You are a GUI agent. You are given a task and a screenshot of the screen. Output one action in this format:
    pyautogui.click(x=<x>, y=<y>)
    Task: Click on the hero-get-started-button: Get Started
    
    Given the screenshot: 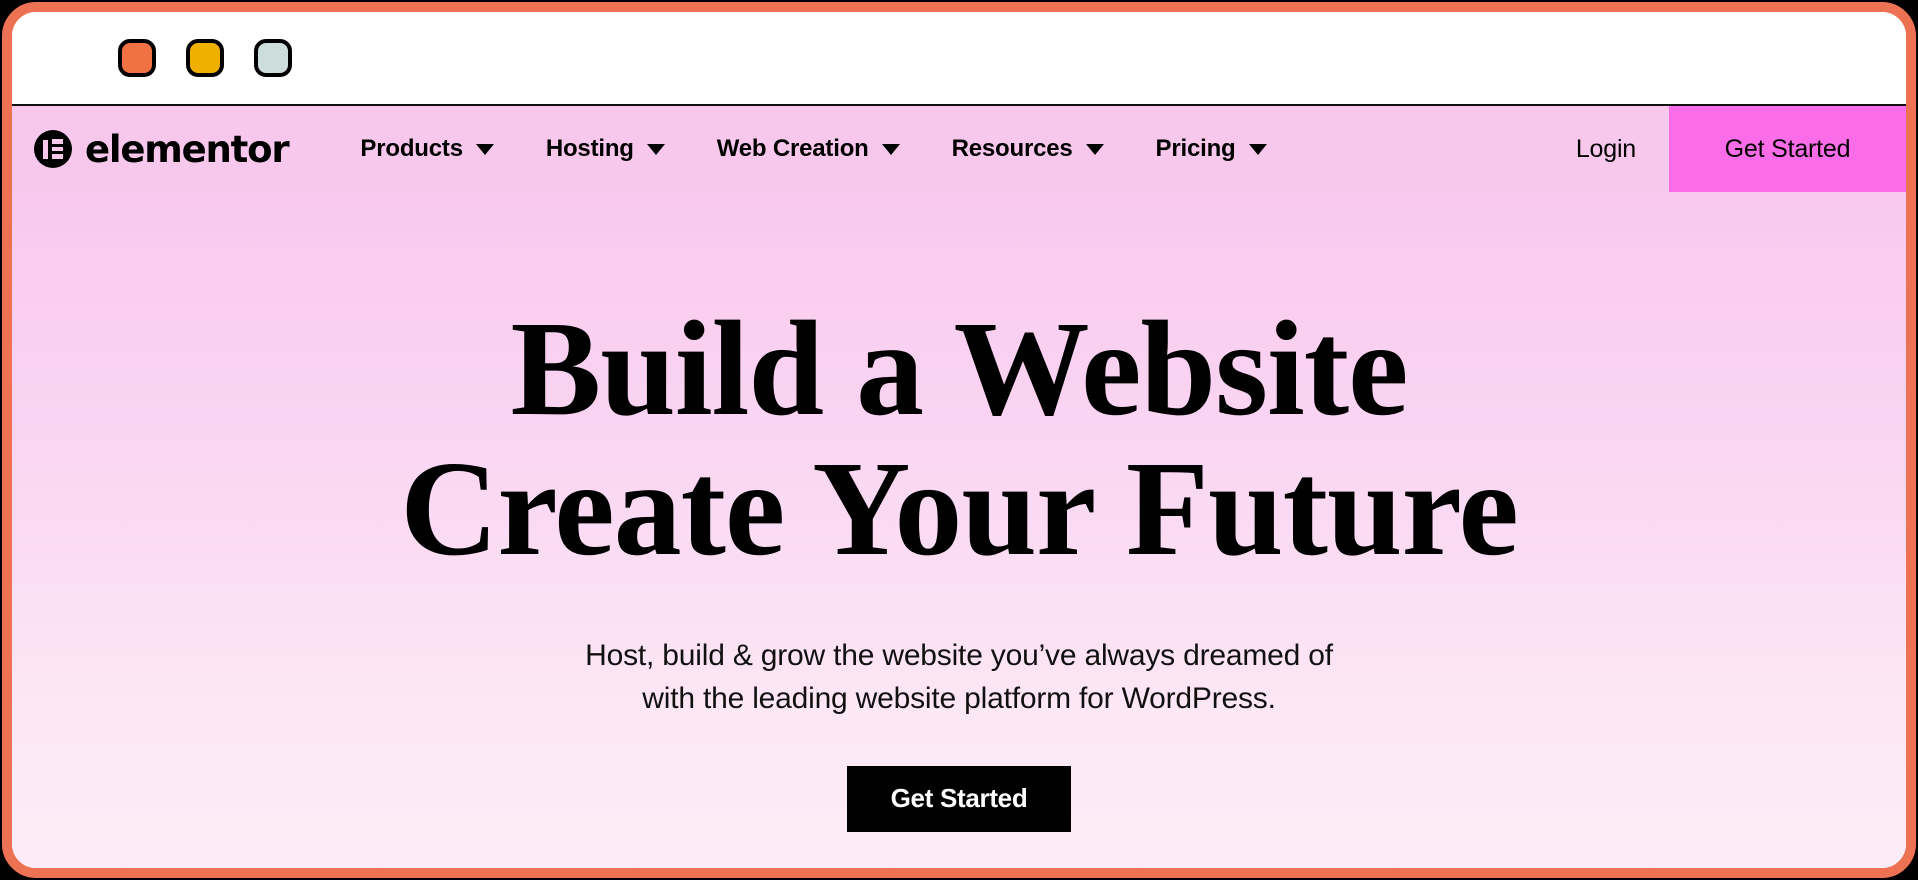 What is the action you would take?
    pyautogui.click(x=959, y=798)
    